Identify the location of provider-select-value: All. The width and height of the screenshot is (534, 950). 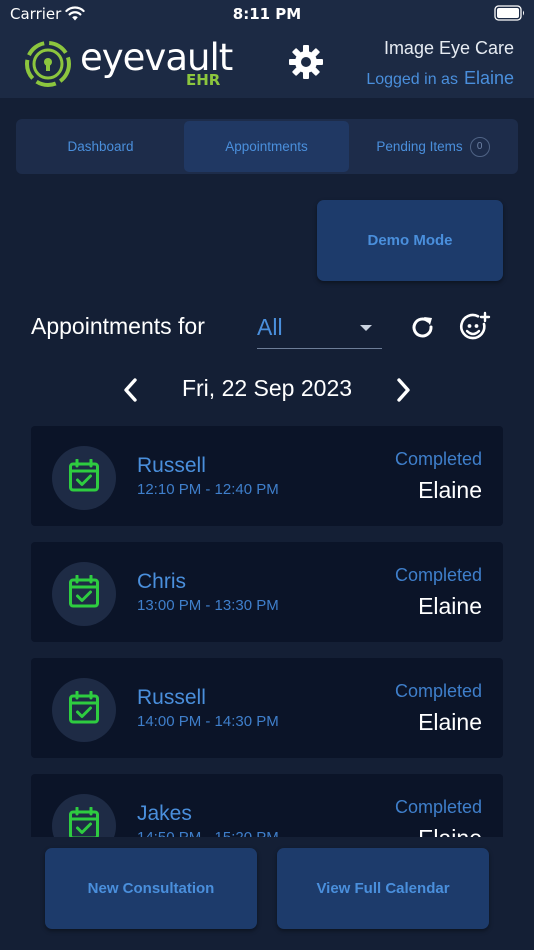
(270, 327).